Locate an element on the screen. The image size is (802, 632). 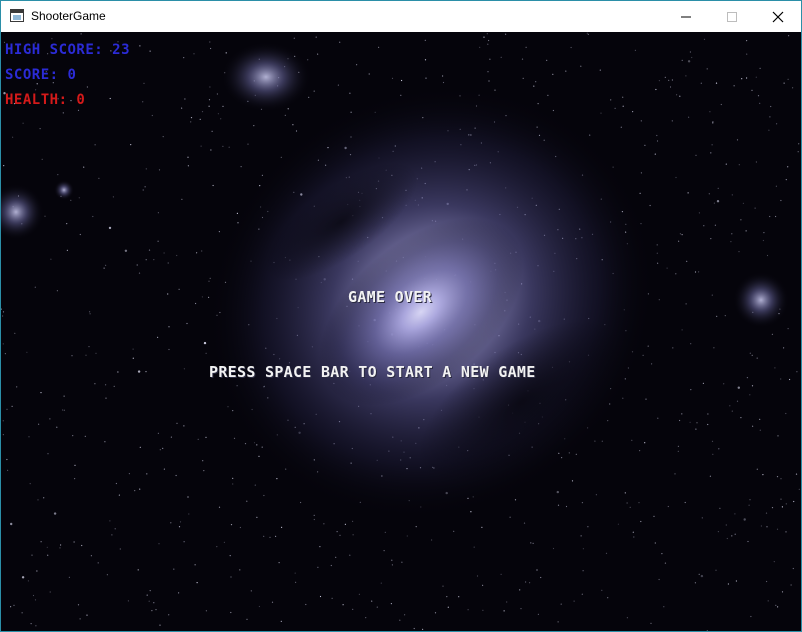
close-icon is located at coordinates (778, 16).